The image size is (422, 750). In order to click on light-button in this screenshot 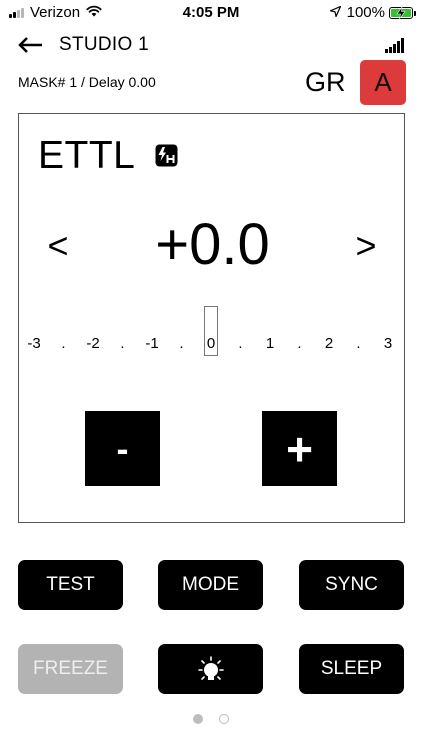, I will do `click(210, 669)`.